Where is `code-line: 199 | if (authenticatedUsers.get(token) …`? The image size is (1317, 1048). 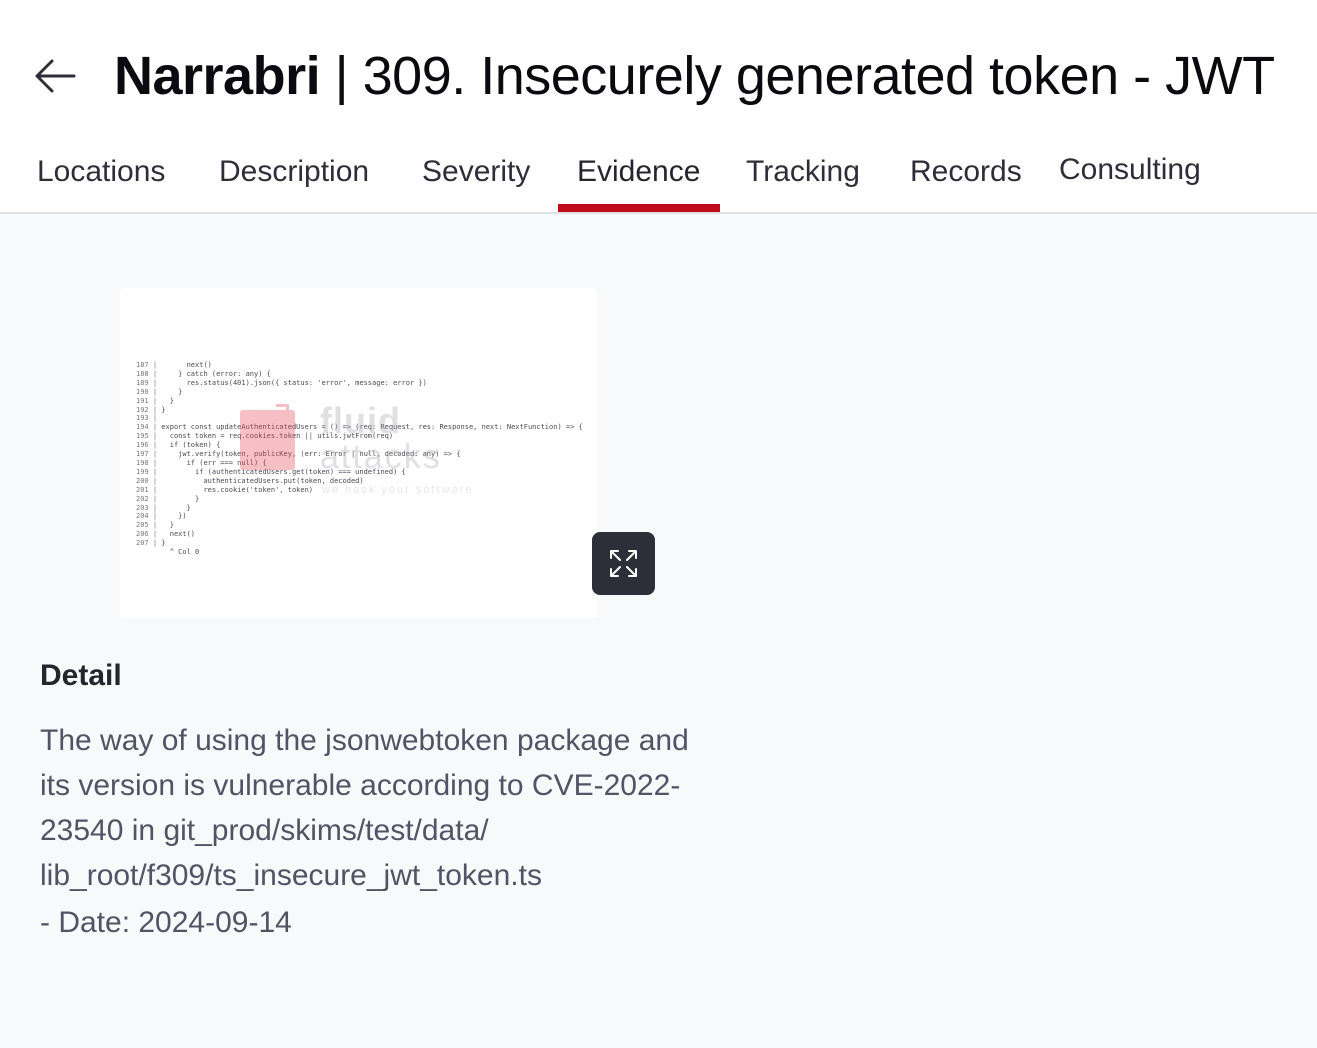 code-line: 199 | if (authenticatedUsers.get(token) … is located at coordinates (359, 472).